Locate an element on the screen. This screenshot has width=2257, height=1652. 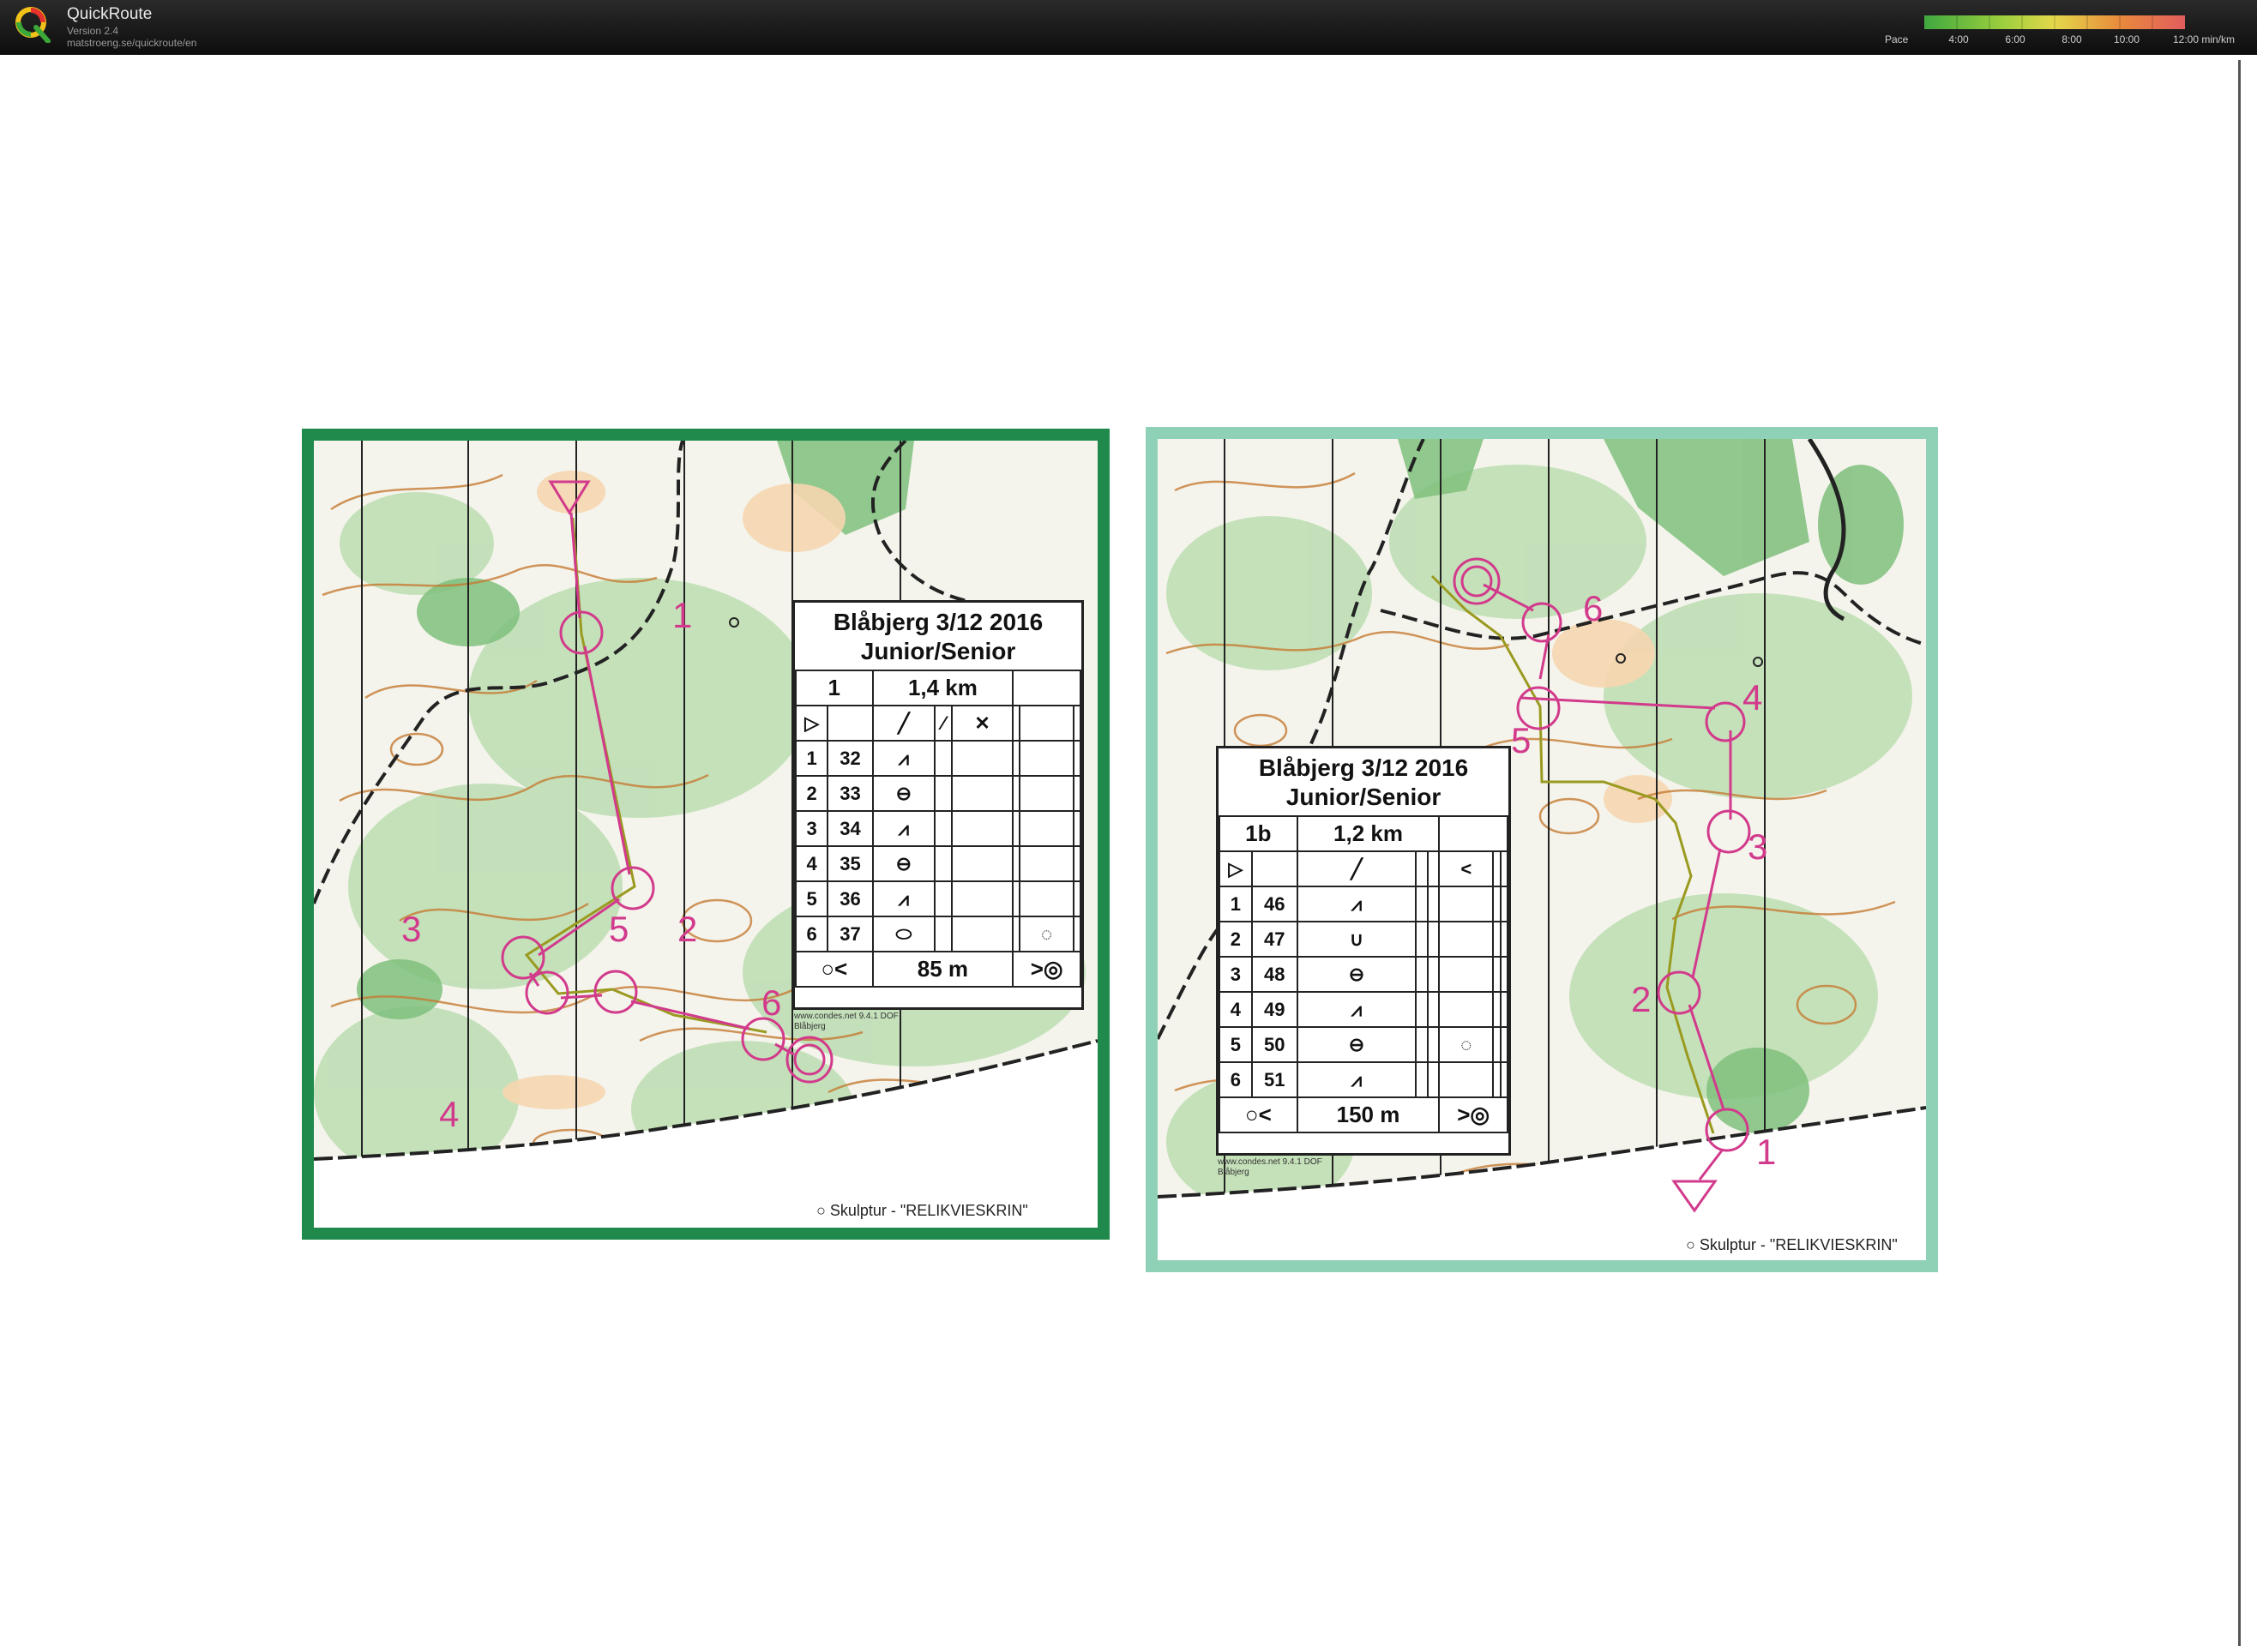
pace-tick-6: 6:00 is located at coordinates (2015, 39).